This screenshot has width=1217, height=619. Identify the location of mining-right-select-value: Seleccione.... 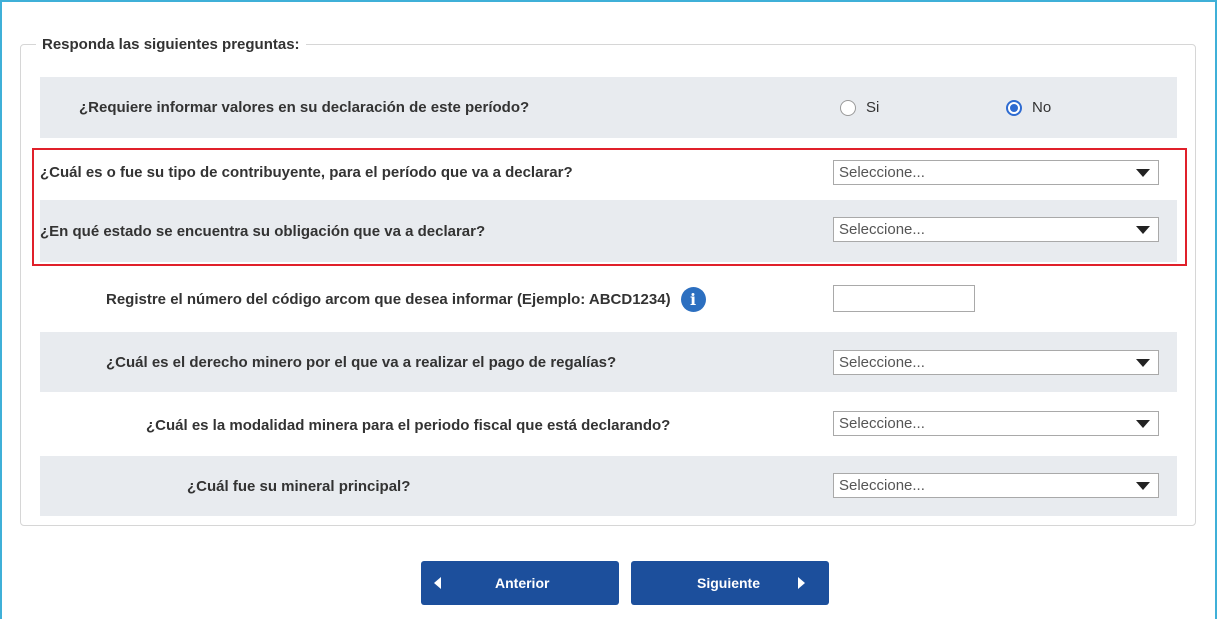
(882, 362).